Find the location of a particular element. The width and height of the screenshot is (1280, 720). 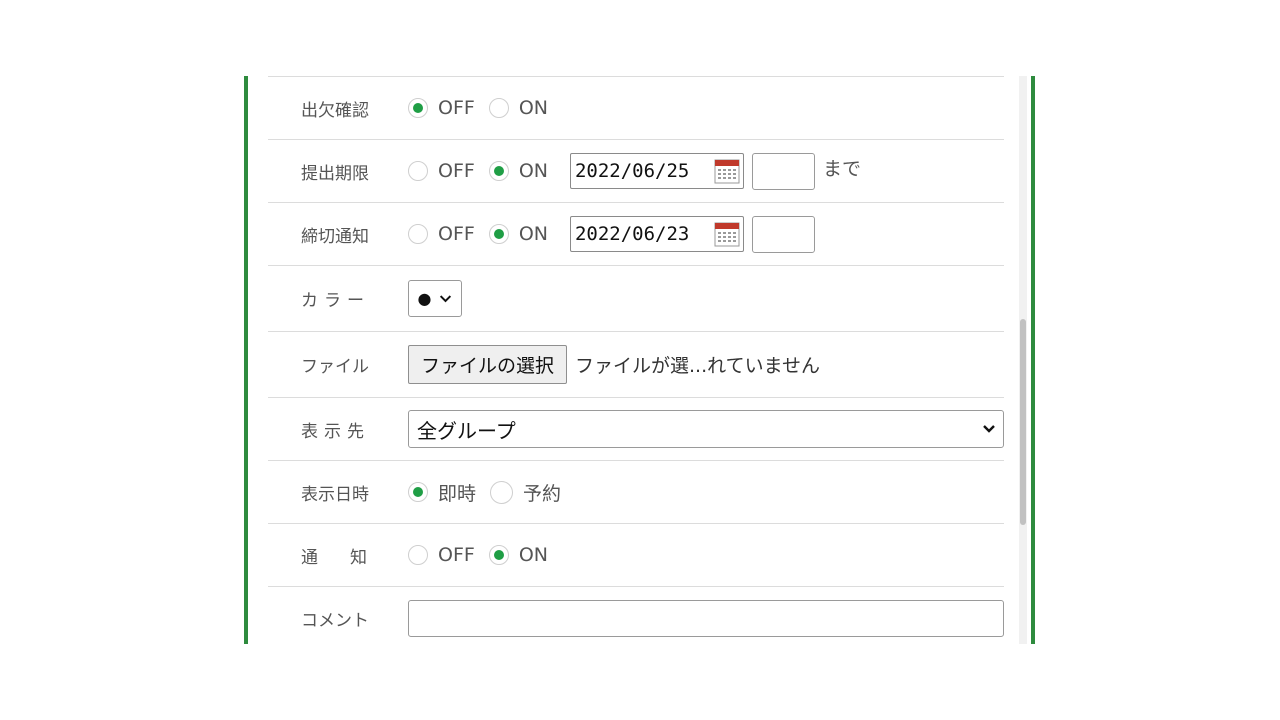

deadline-notice-off-radio: OFF is located at coordinates (441, 234).